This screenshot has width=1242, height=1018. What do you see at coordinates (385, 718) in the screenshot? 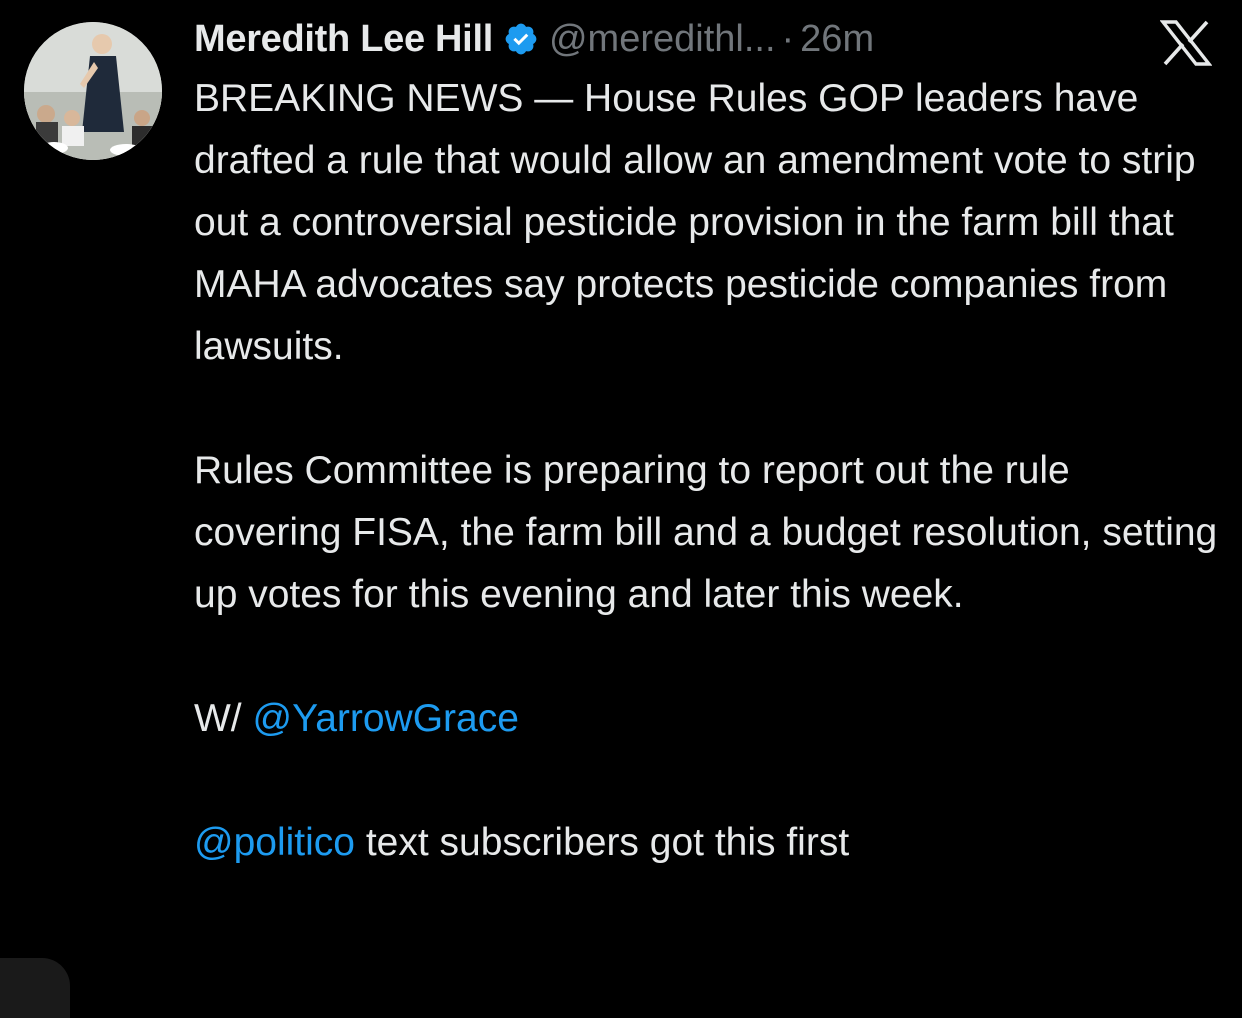
I see `mention-yarrowgrace-link: @YarrowGrace` at bounding box center [385, 718].